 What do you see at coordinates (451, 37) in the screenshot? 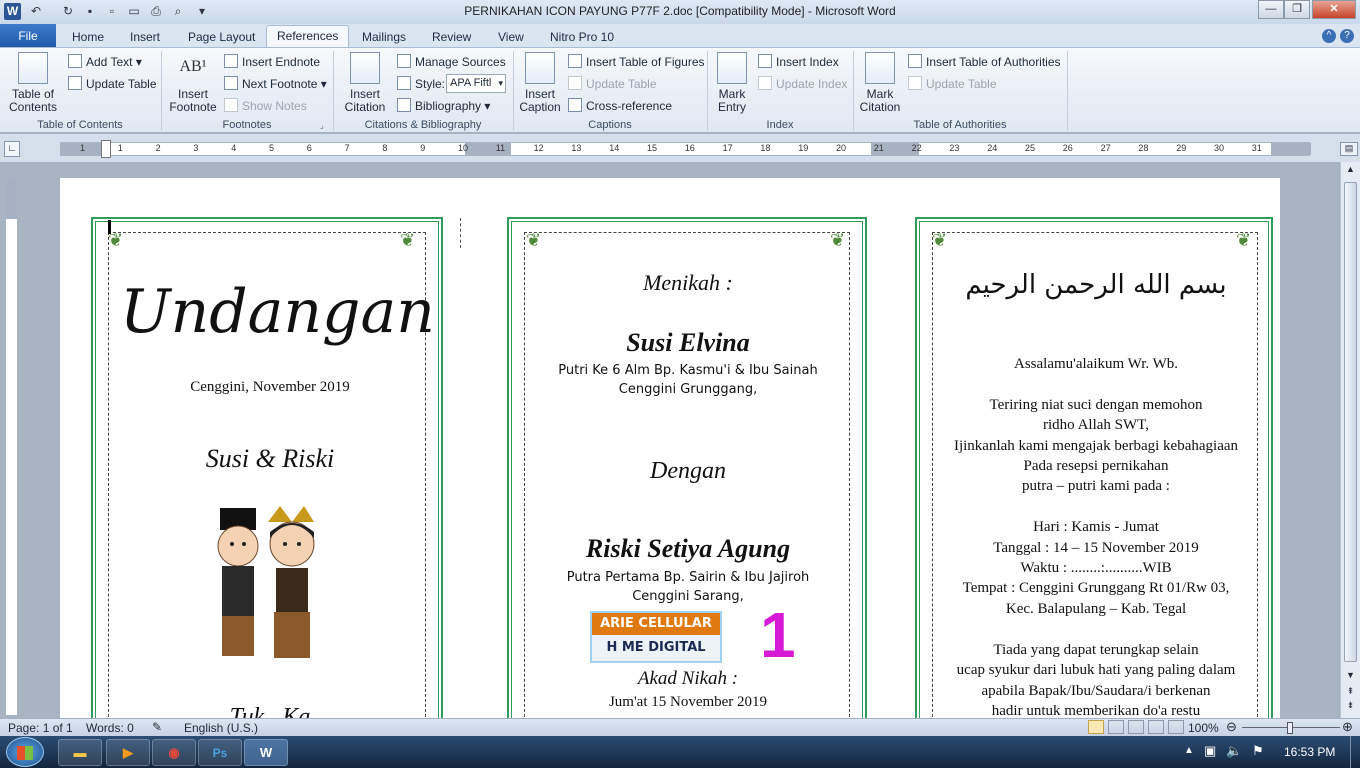
I see `tab-review: Review` at bounding box center [451, 37].